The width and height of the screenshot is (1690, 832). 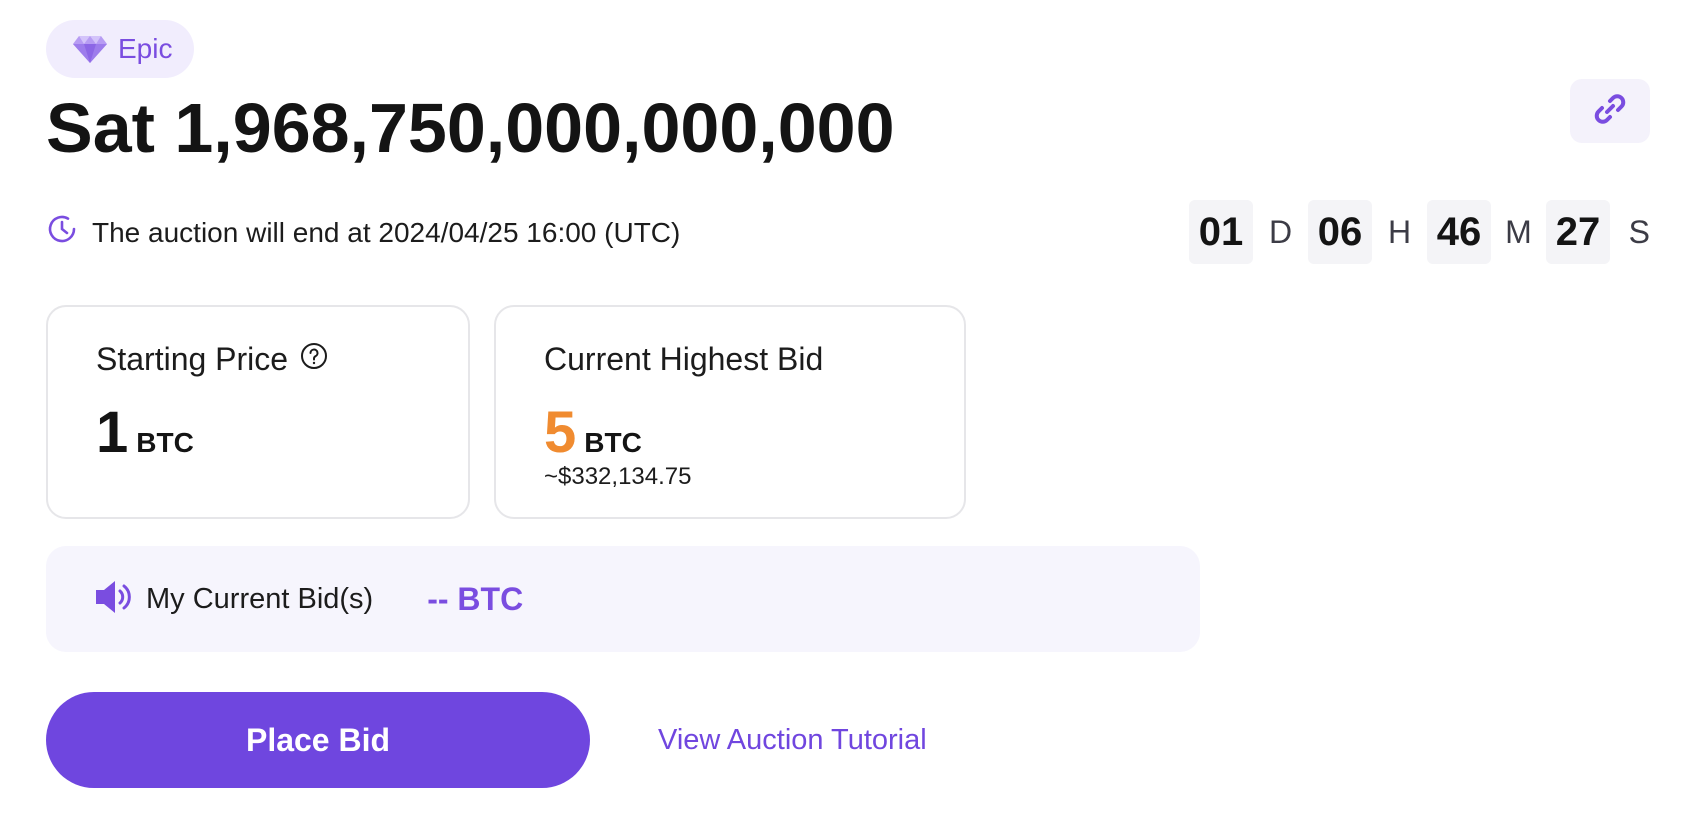 I want to click on starting-price-label: Starting Price, so click(x=192, y=359).